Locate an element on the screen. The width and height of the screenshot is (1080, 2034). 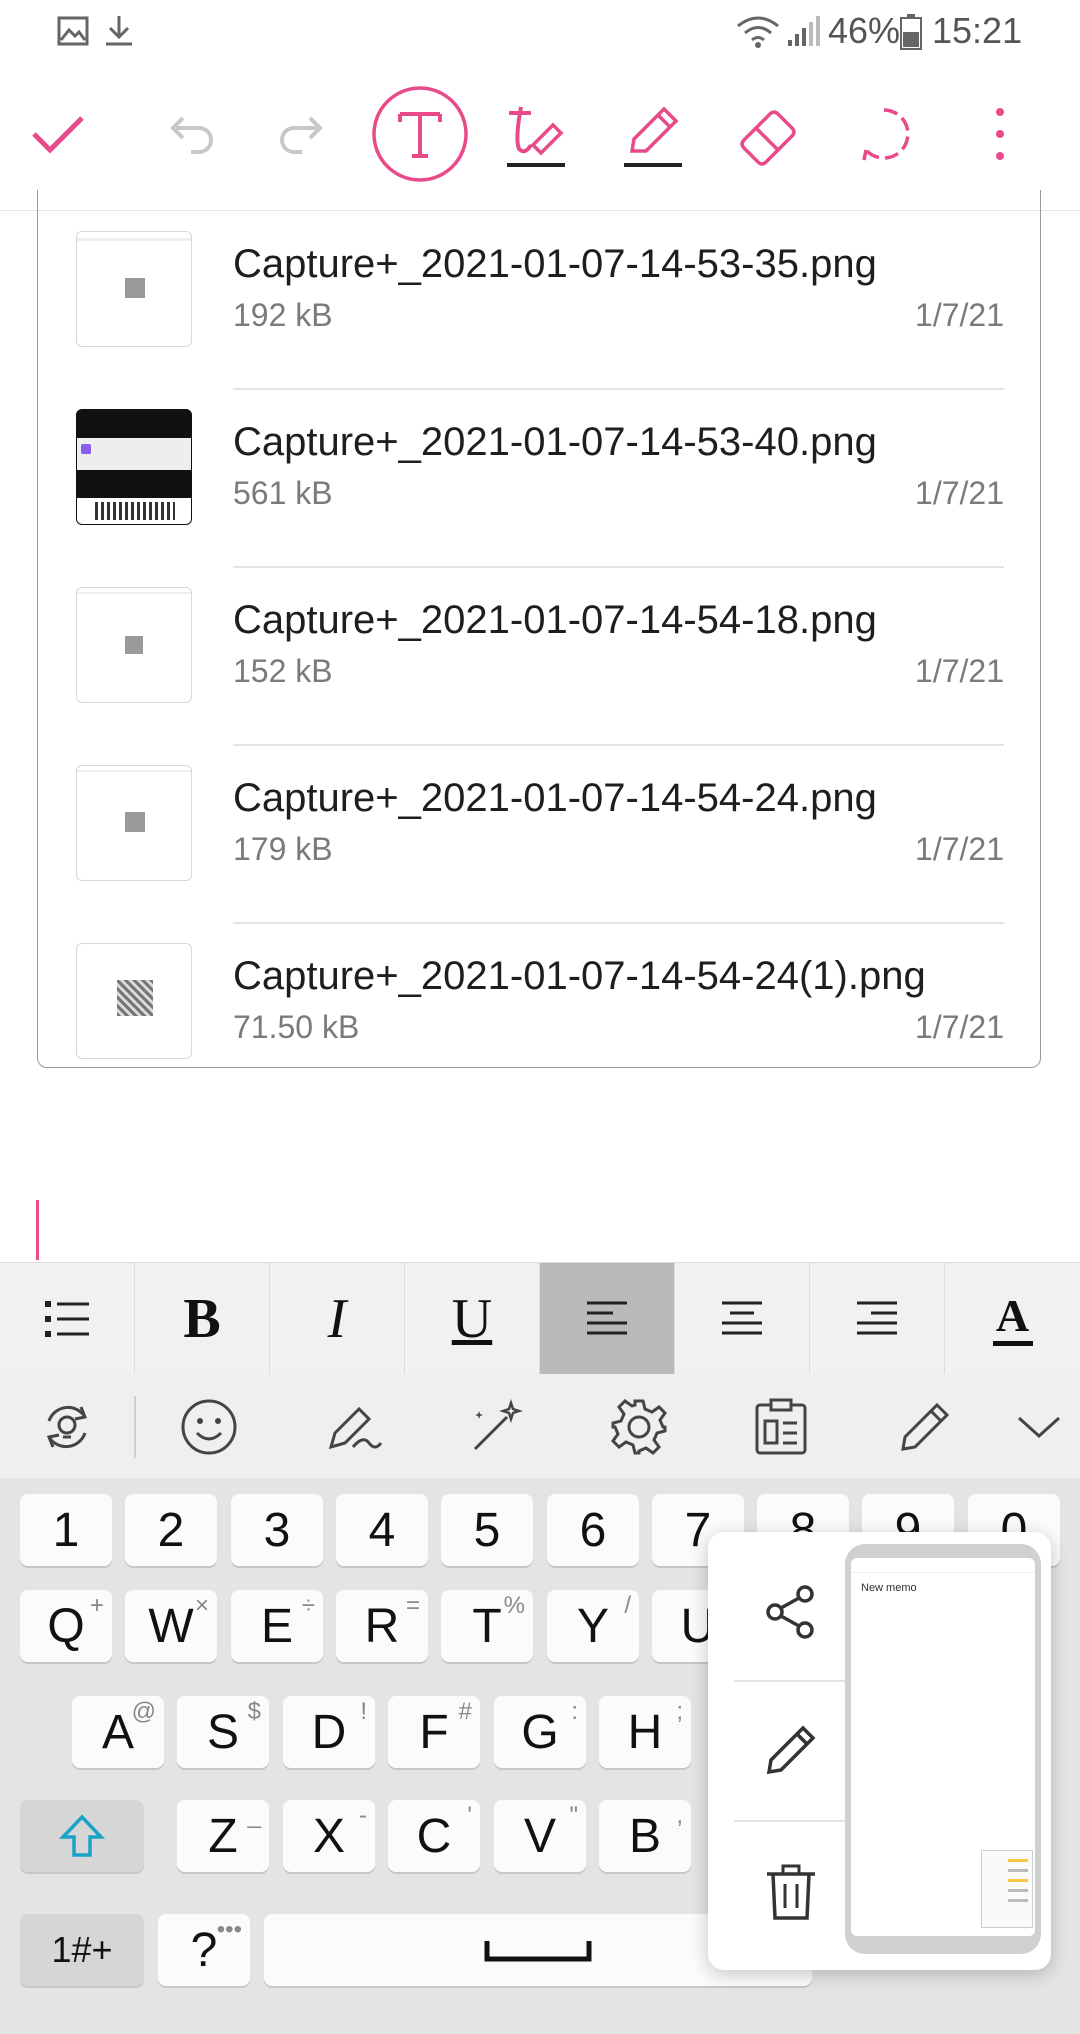
eraser-button is located at coordinates (768, 134).